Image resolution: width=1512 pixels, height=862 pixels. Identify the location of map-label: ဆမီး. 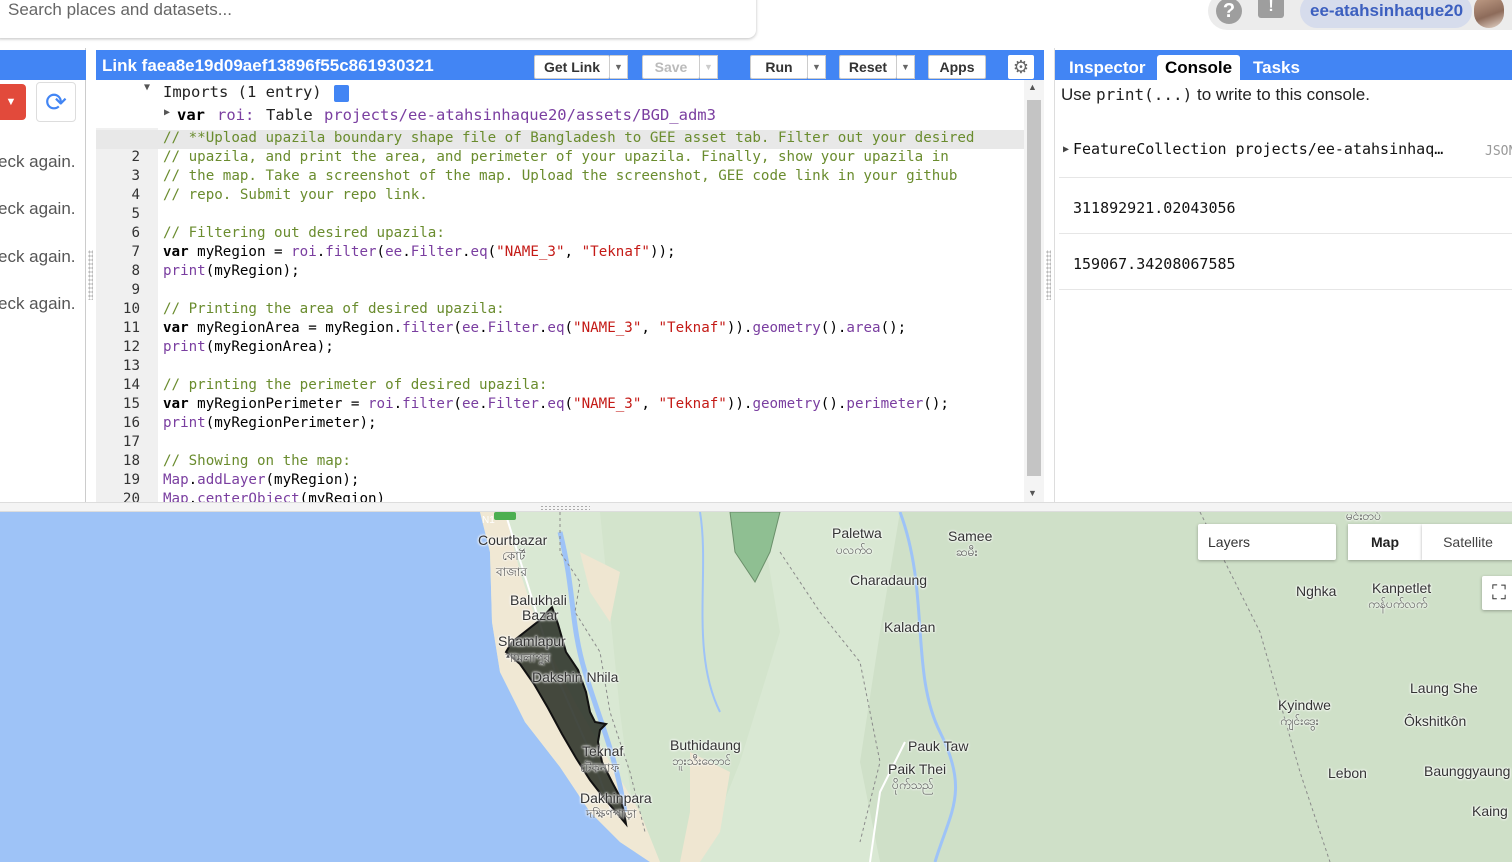
(967, 552).